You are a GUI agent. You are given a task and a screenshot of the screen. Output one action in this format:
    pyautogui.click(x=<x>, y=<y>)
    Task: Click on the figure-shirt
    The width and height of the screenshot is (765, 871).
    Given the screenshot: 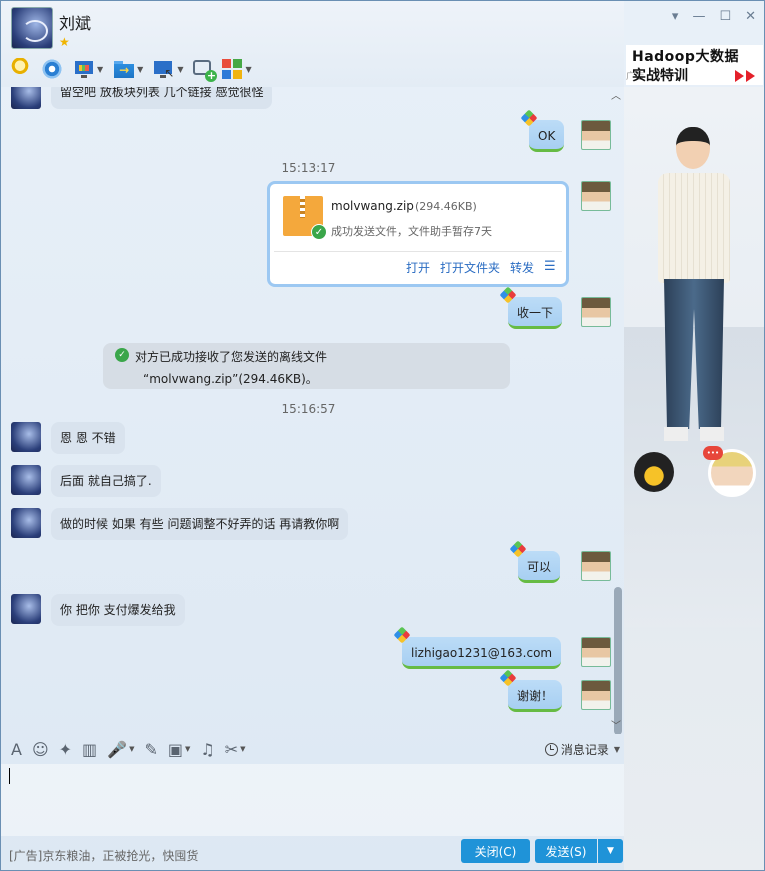 What is the action you would take?
    pyautogui.click(x=694, y=228)
    